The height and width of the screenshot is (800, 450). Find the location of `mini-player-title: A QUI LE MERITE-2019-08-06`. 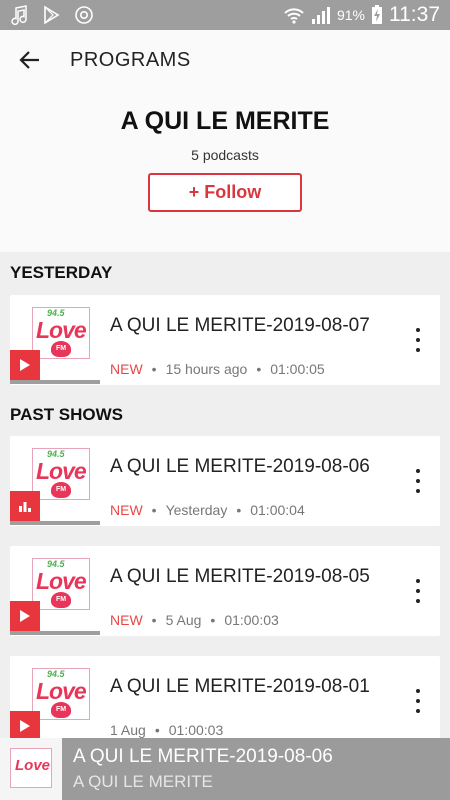

mini-player-title: A QUI LE MERITE-2019-08-06 is located at coordinates (203, 756).